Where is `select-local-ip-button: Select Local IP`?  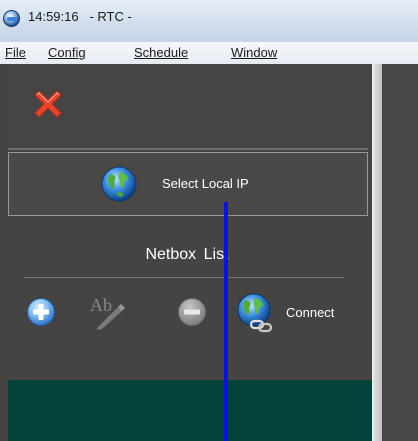
select-local-ip-button: Select Local IP is located at coordinates (188, 184).